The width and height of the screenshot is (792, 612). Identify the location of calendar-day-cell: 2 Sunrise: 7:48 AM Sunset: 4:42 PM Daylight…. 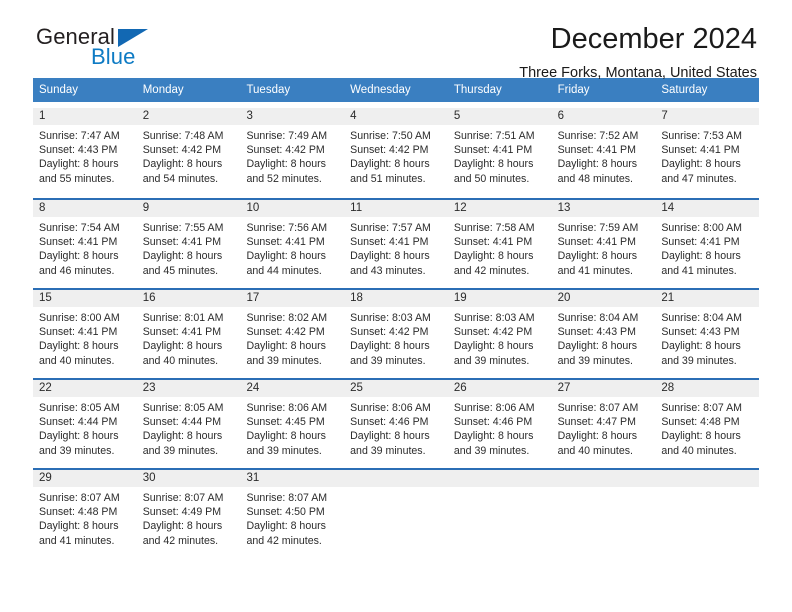
(188, 153).